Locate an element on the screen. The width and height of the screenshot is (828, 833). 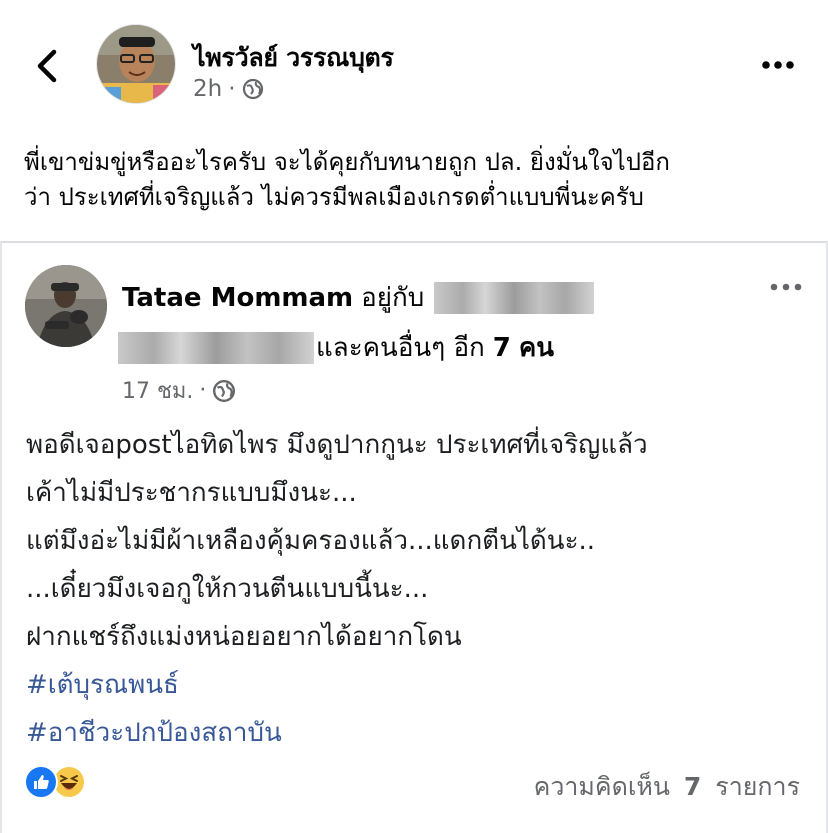
shared-post-meta: 17 ชม. · is located at coordinates (179, 390).